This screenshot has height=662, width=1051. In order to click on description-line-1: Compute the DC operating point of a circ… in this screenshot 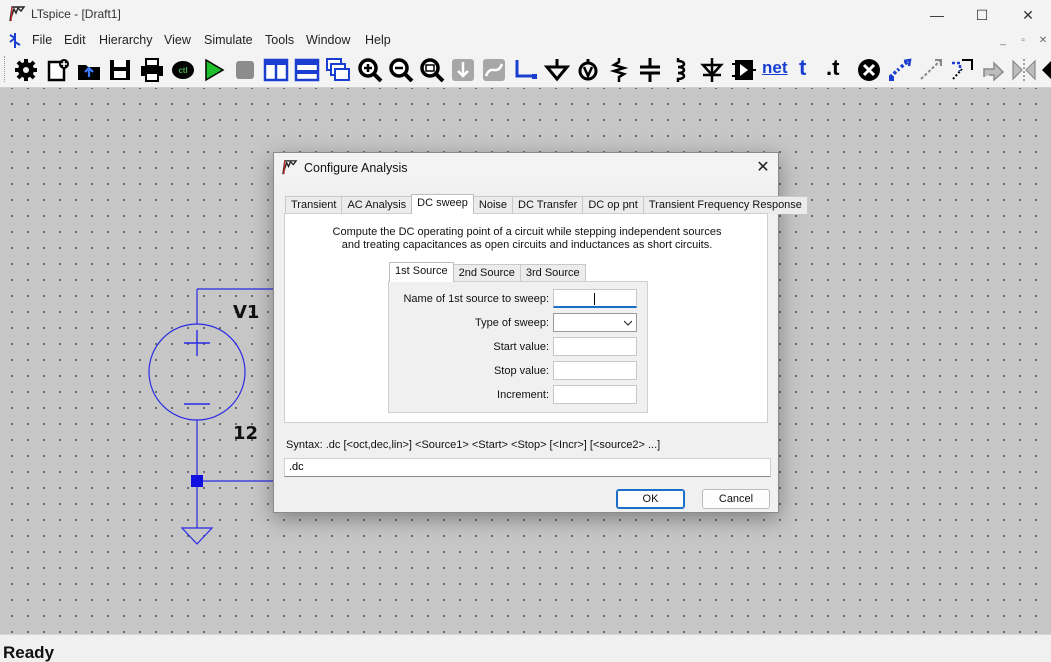, I will do `click(527, 232)`.